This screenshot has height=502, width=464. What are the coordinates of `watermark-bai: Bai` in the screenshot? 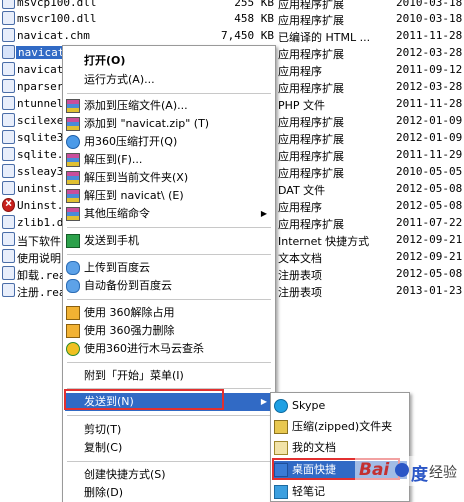 It's located at (374, 470).